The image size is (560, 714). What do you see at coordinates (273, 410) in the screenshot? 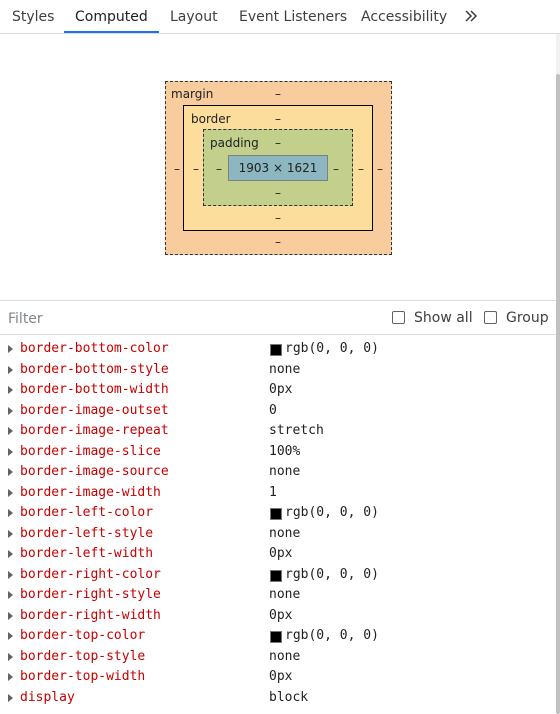
I see `property-value: 0` at bounding box center [273, 410].